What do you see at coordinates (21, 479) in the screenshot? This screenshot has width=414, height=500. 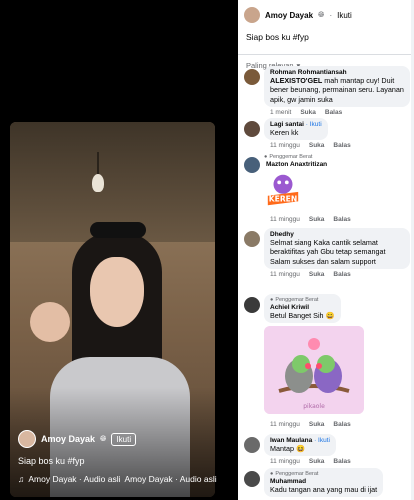 I see `music-note-icon: ♫` at bounding box center [21, 479].